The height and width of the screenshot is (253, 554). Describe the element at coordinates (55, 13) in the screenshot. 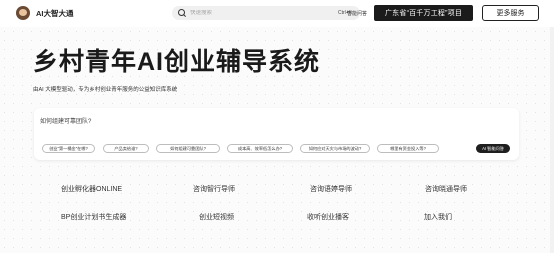

I see `brand-name: AI大智大通` at that location.